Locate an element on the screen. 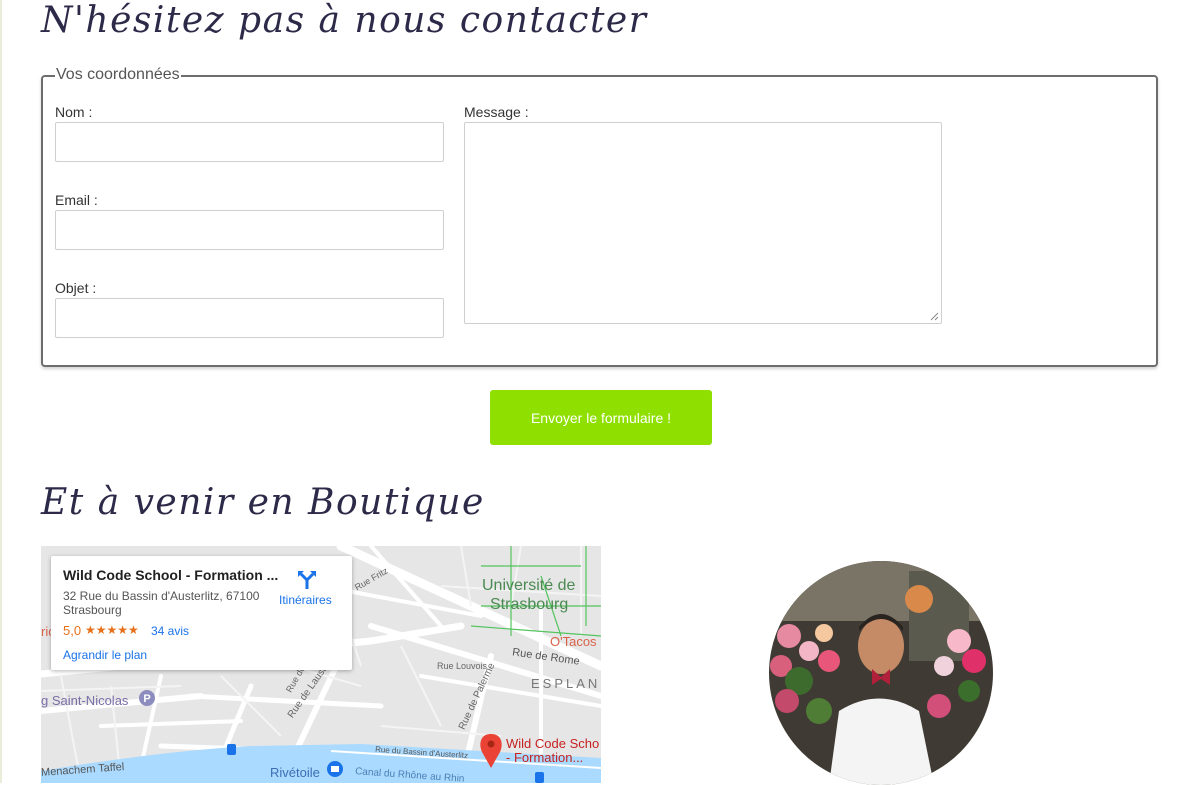  map-label-saint-nicolas: g Saint-Nicolas is located at coordinates (85, 700).